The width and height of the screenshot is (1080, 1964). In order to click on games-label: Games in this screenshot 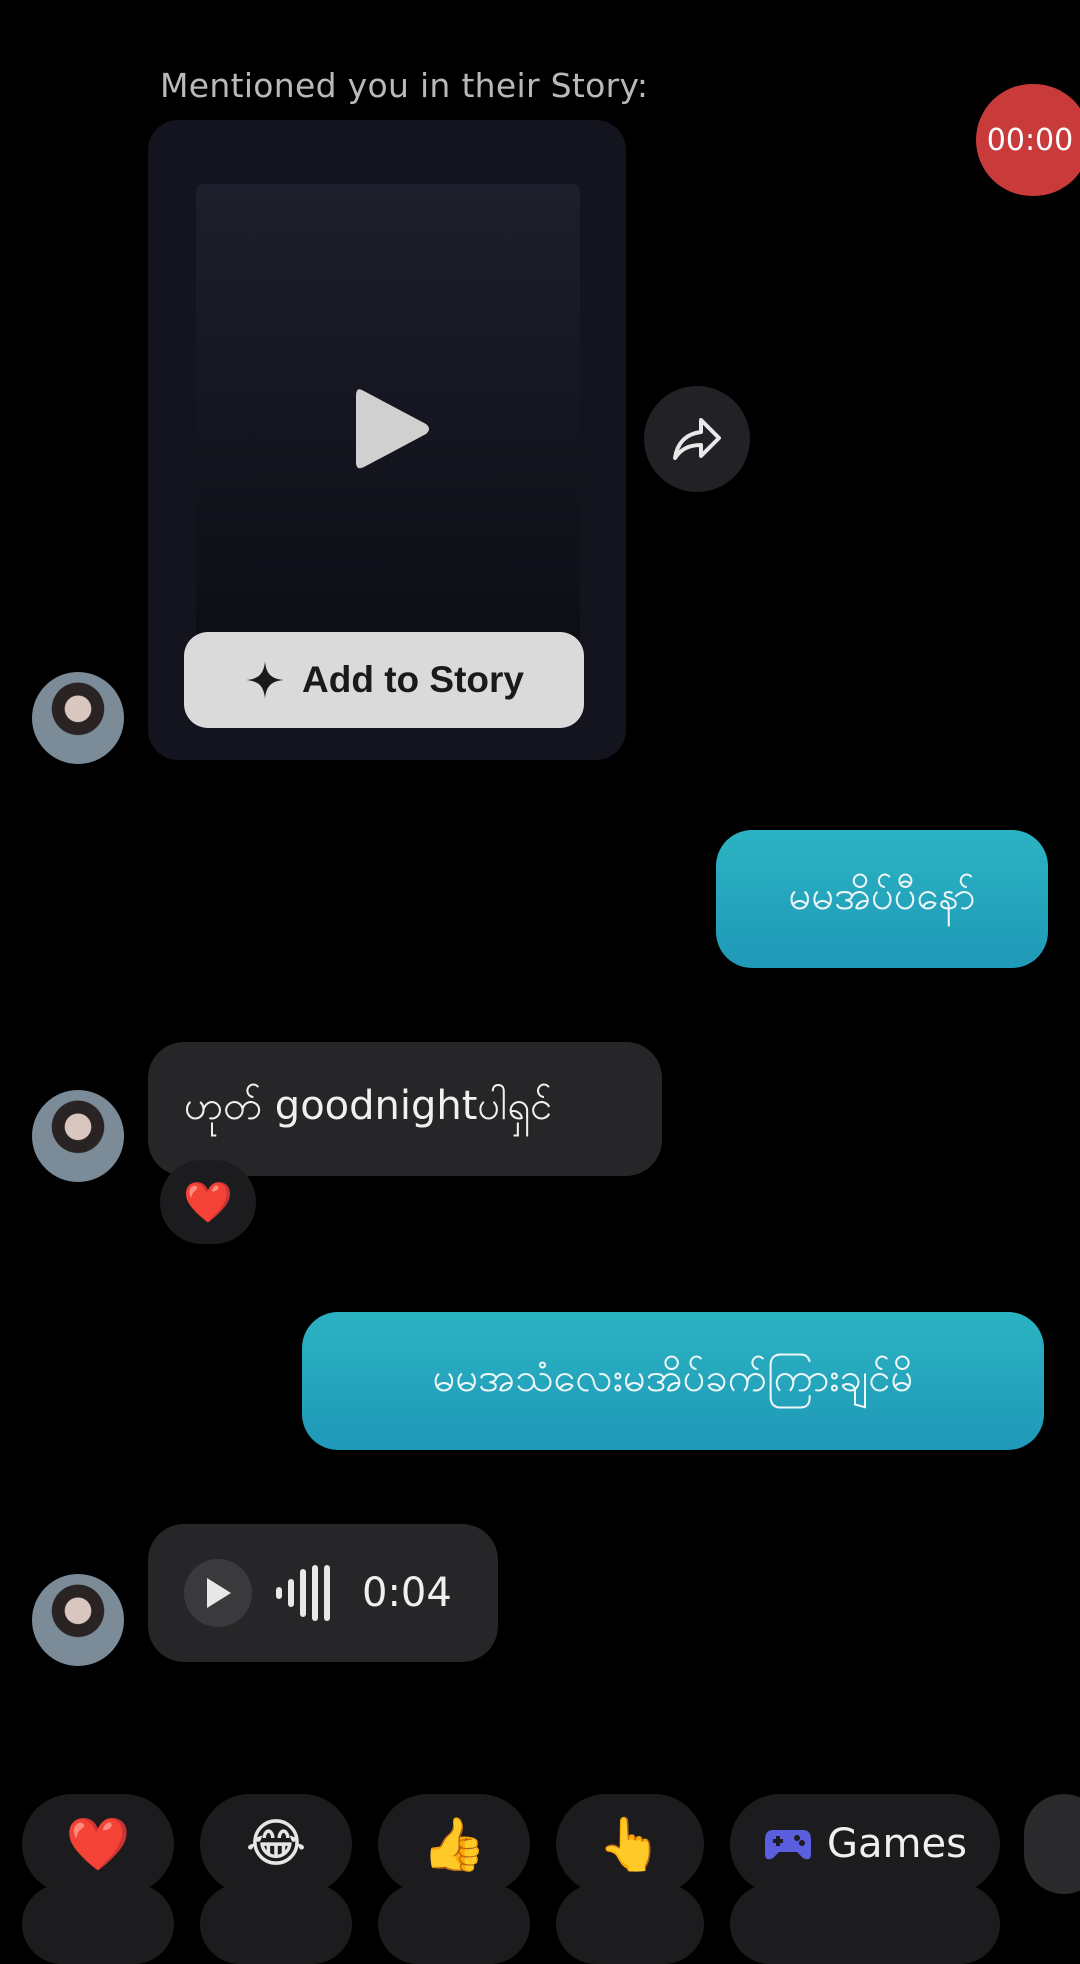, I will do `click(897, 1844)`.